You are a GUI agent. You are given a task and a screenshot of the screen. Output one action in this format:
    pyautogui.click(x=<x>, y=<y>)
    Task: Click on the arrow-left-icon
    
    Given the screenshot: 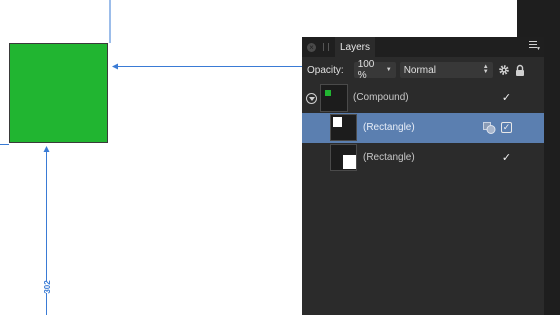 What is the action you would take?
    pyautogui.click(x=115, y=66)
    